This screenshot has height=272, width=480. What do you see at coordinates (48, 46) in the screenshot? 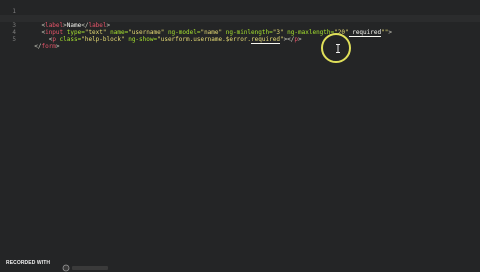
I see `code-token: form` at bounding box center [48, 46].